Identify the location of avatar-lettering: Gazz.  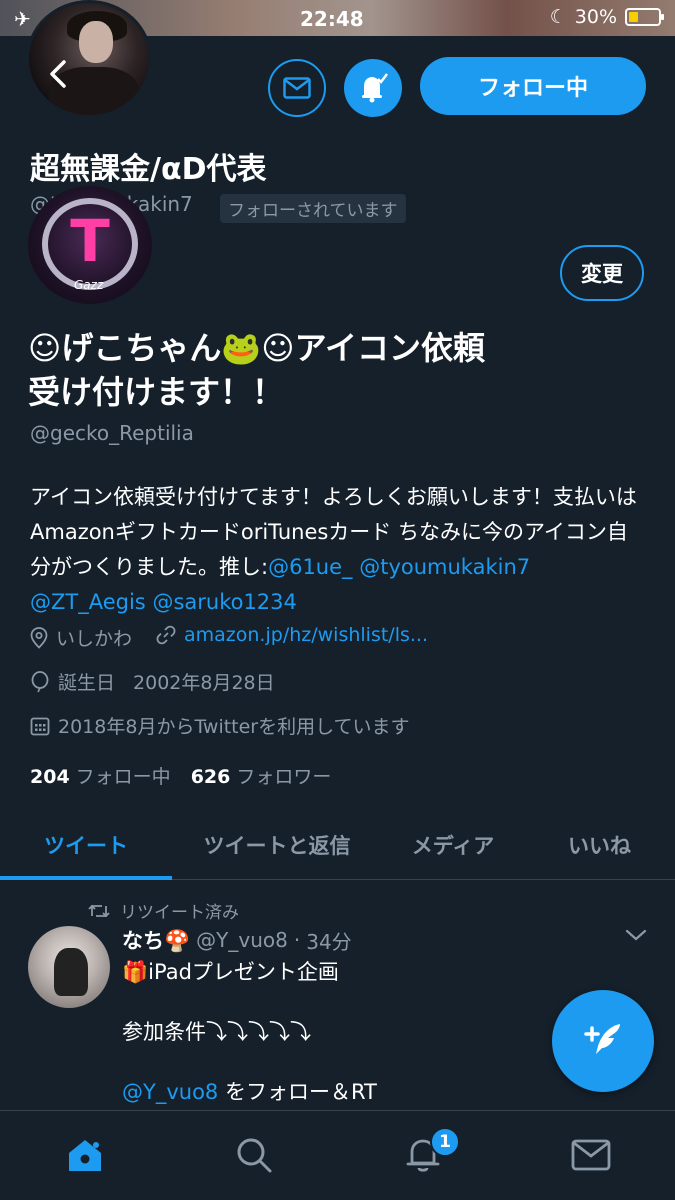
(89, 285).